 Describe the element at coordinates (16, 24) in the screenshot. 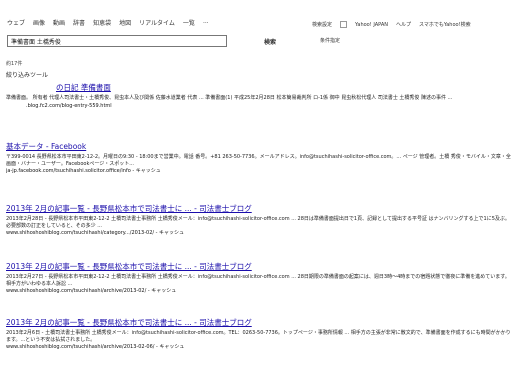

I see `nav-web: ウェブ` at that location.